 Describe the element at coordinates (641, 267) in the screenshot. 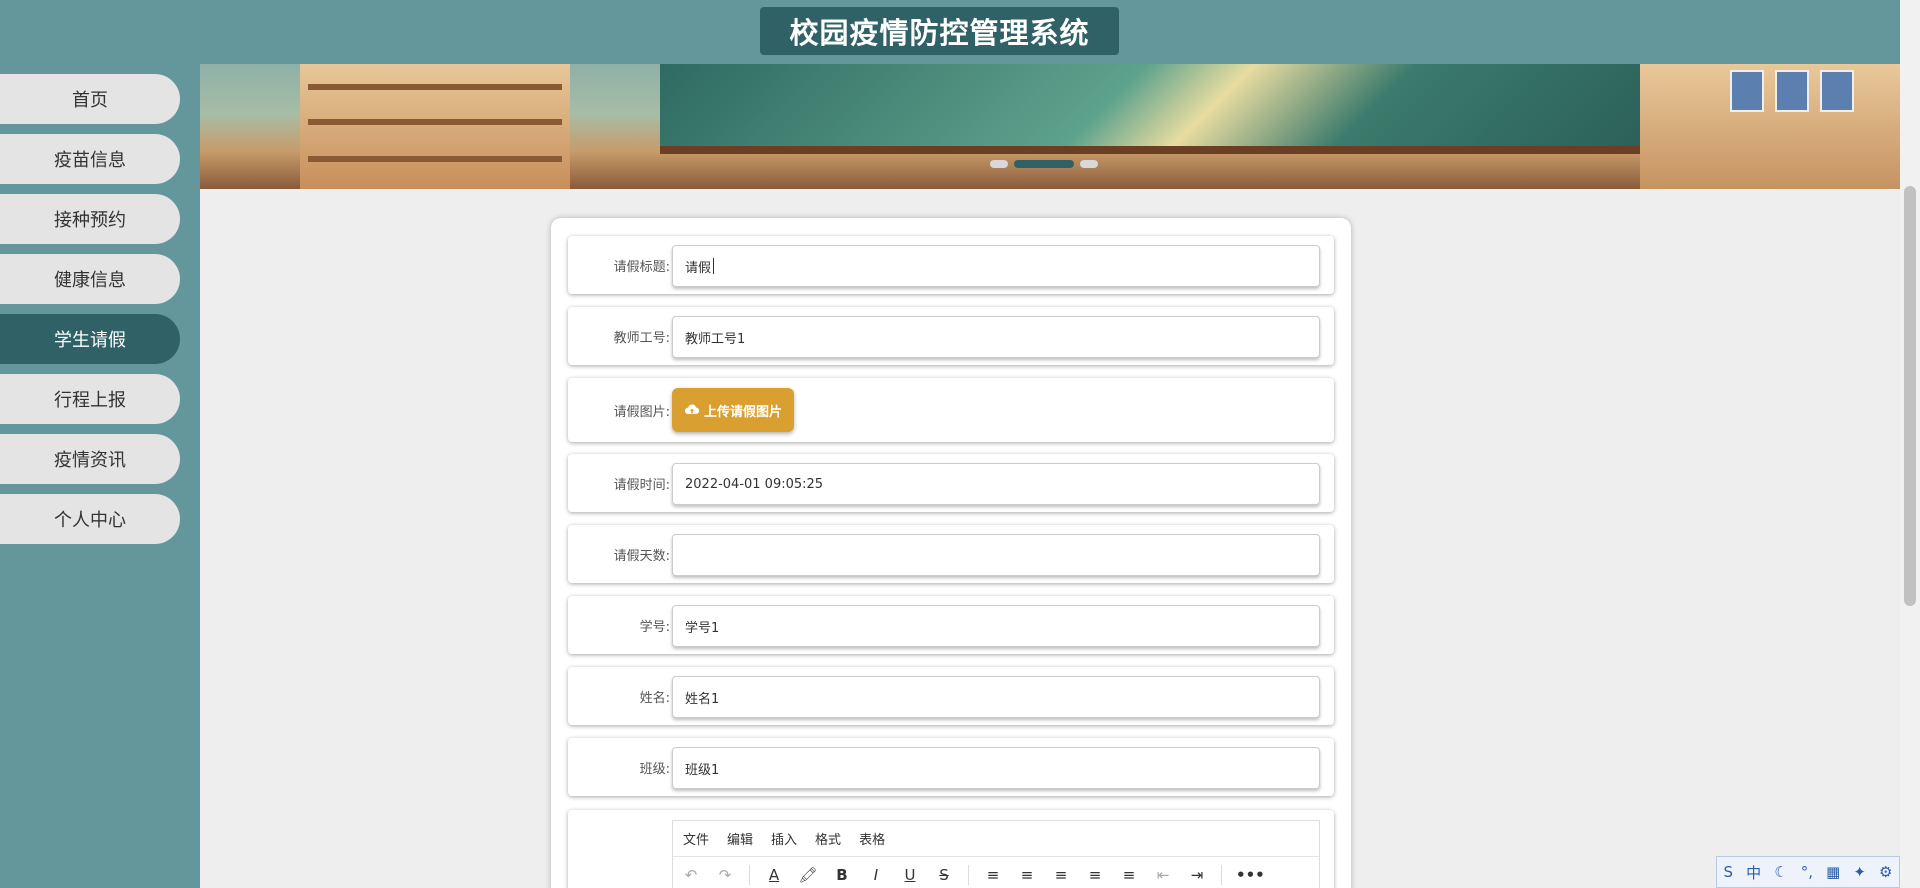

I see `leave-title-label: 请假标题:` at that location.